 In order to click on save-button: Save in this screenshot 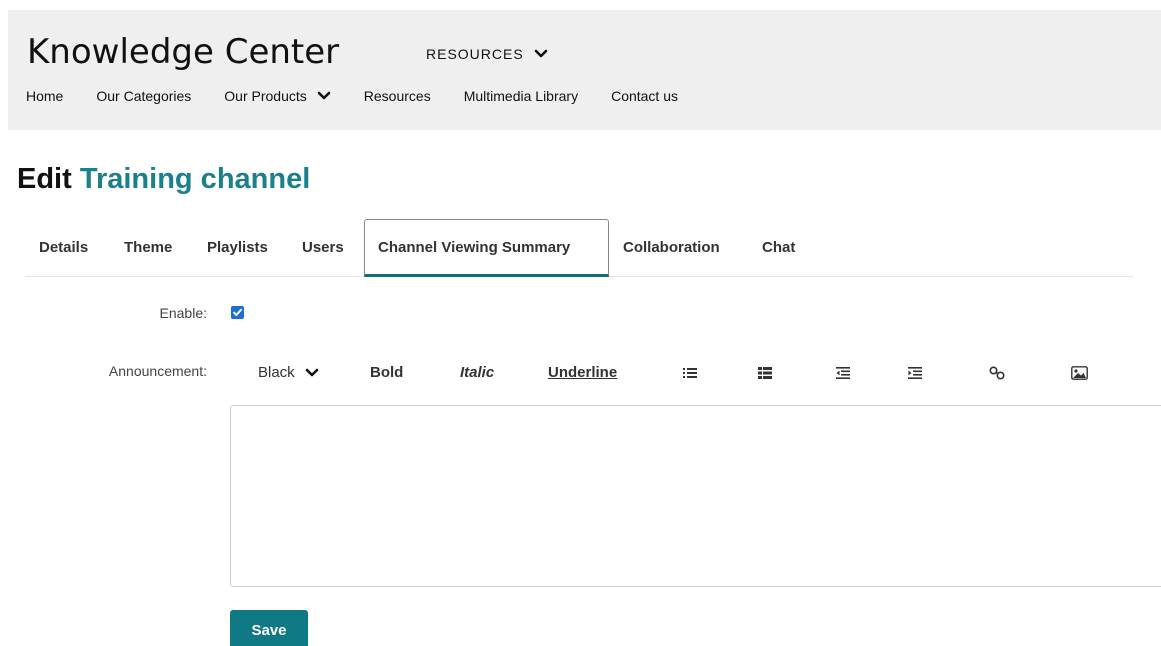, I will do `click(269, 628)`.